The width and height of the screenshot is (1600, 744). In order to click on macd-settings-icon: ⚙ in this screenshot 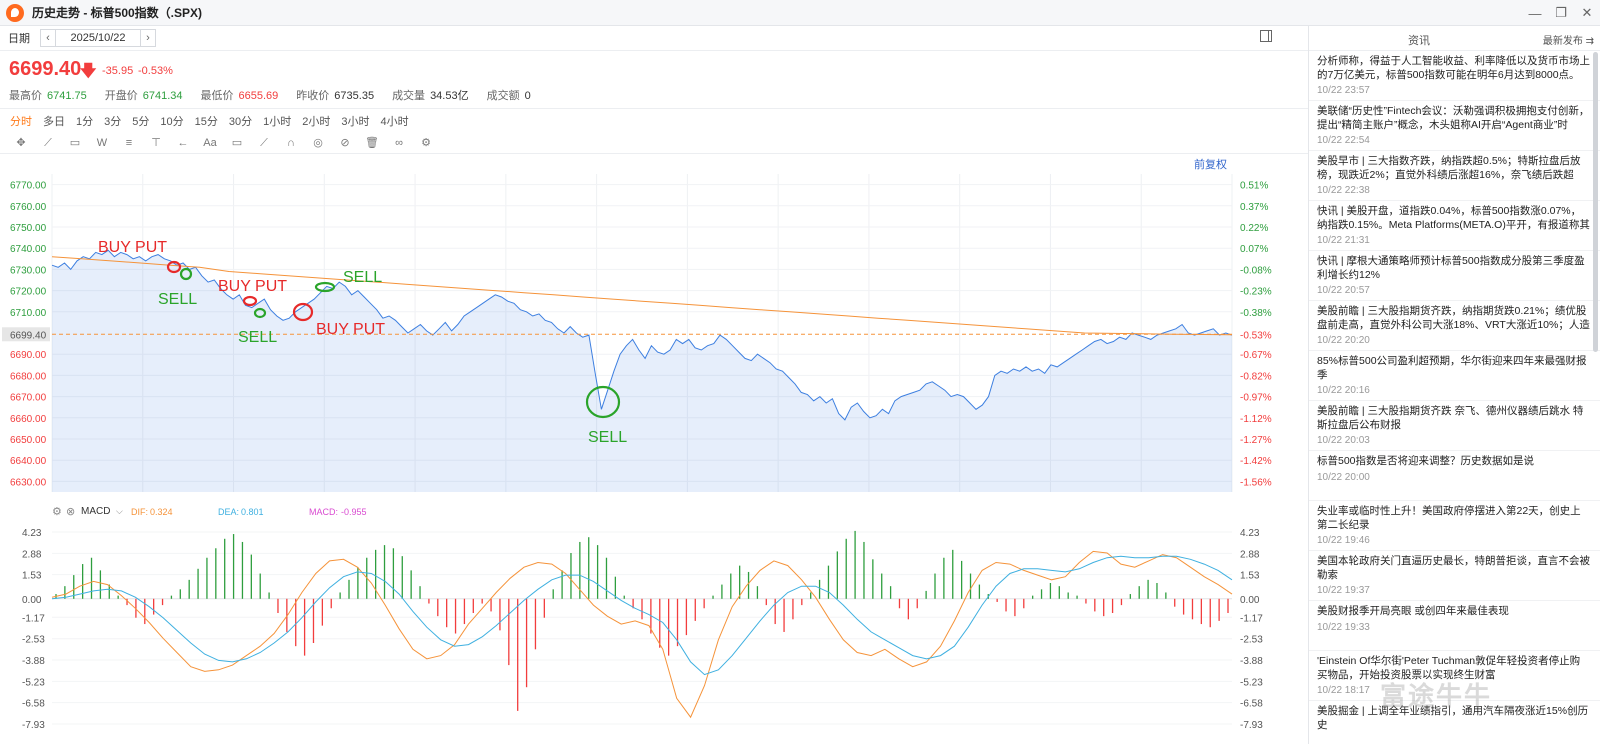, I will do `click(57, 512)`.